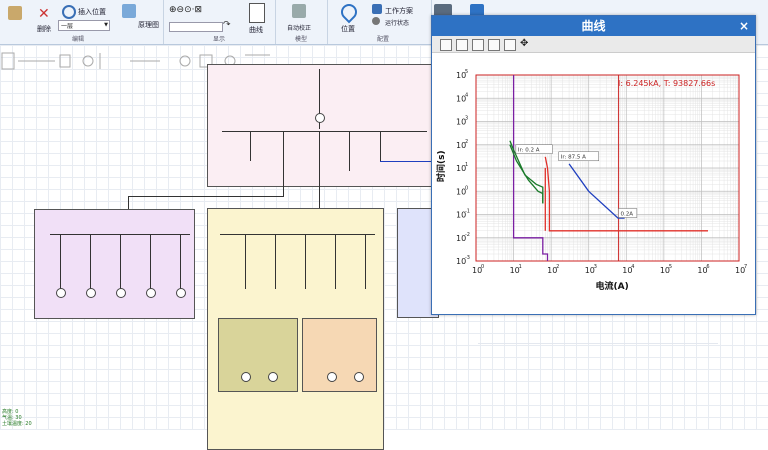 This screenshot has width=768, height=450. I want to click on transformer-symbol, so click(320, 118).